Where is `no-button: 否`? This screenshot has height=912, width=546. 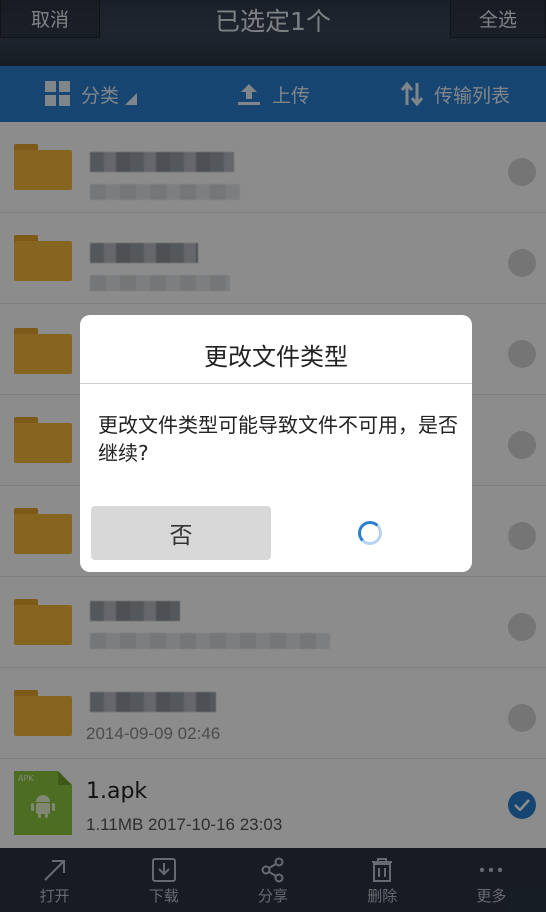
no-button: 否 is located at coordinates (181, 533).